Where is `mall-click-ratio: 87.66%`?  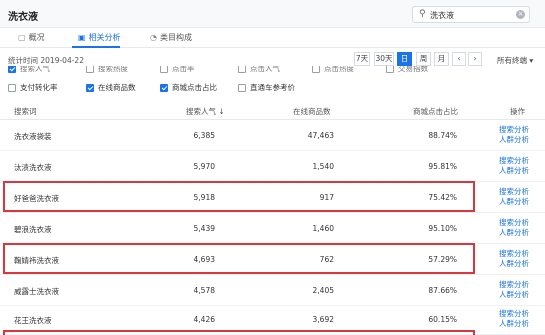
mall-click-ratio: 87.66% is located at coordinates (442, 290).